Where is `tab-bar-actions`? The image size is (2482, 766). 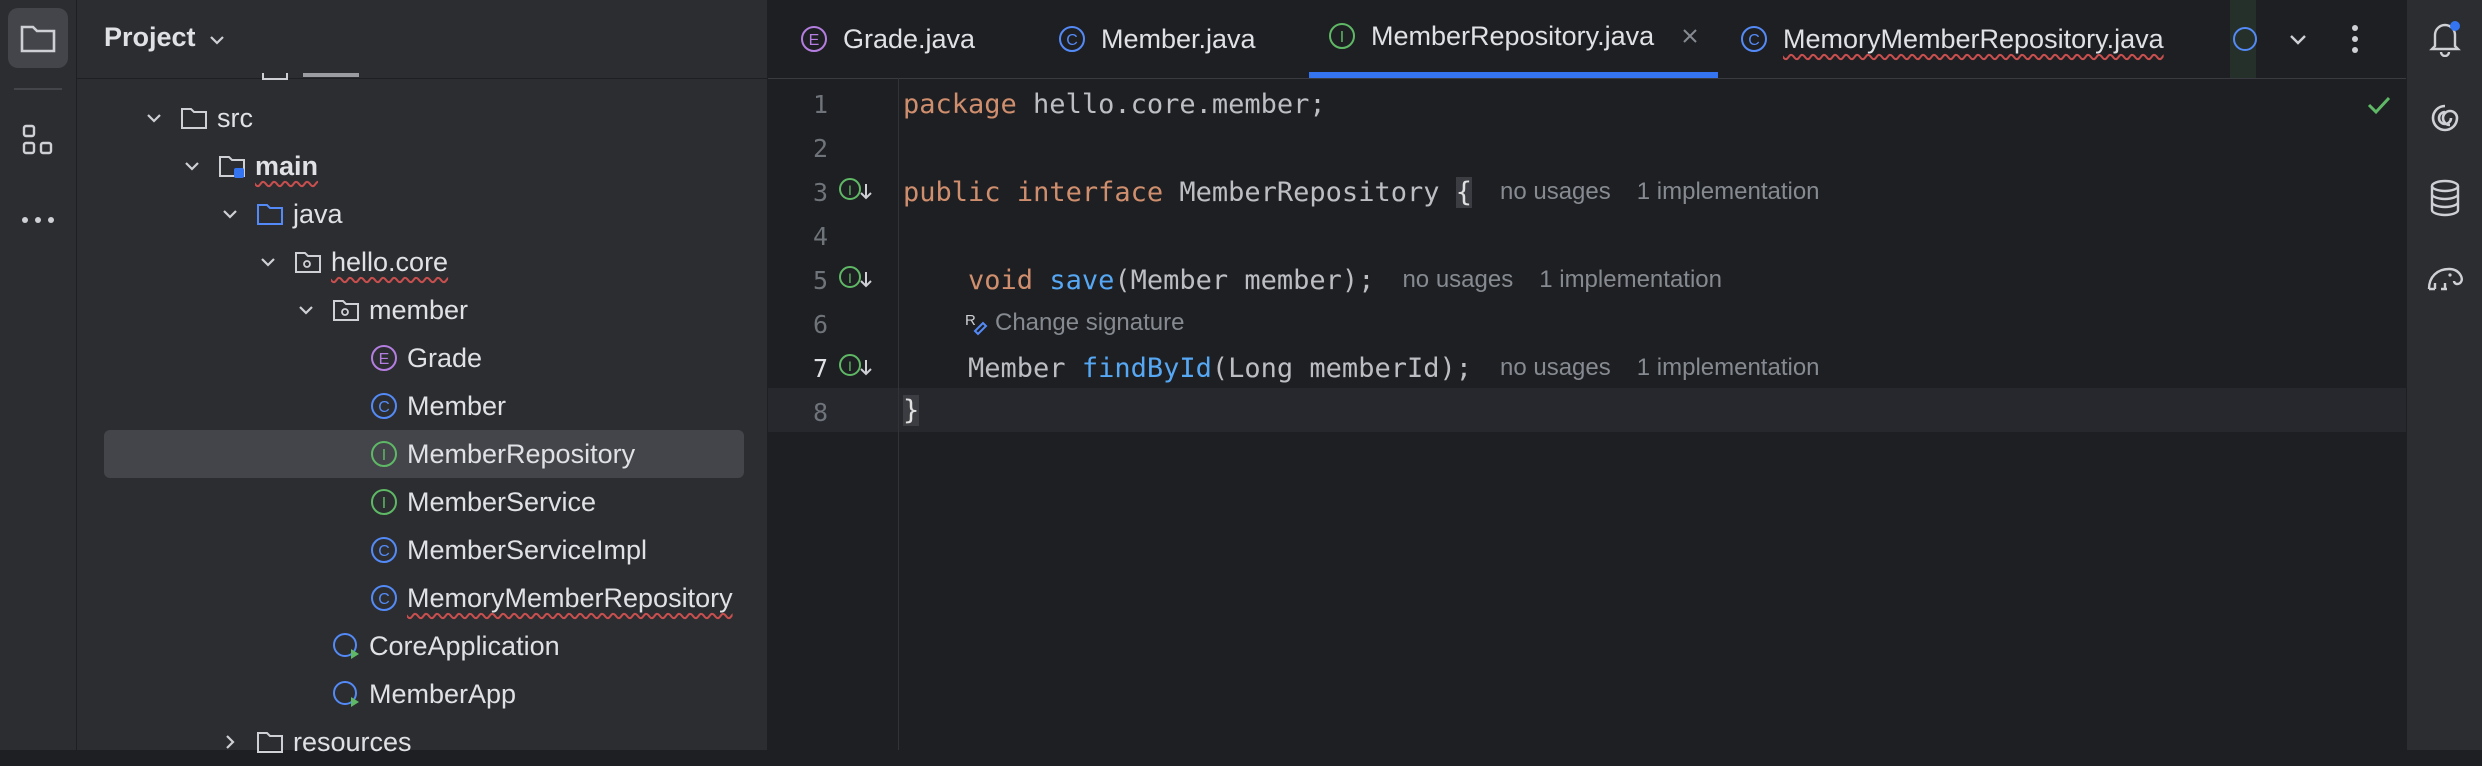
tab-bar-actions is located at coordinates (2330, 39).